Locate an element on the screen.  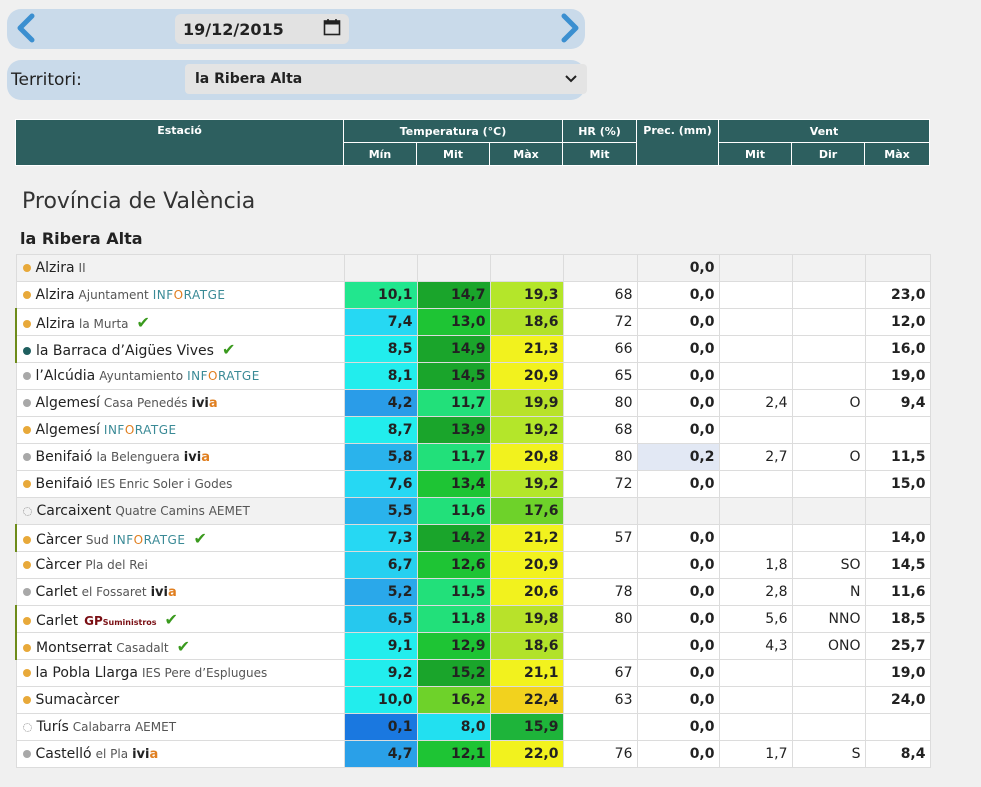
humidity-cell: 78 is located at coordinates (600, 592).